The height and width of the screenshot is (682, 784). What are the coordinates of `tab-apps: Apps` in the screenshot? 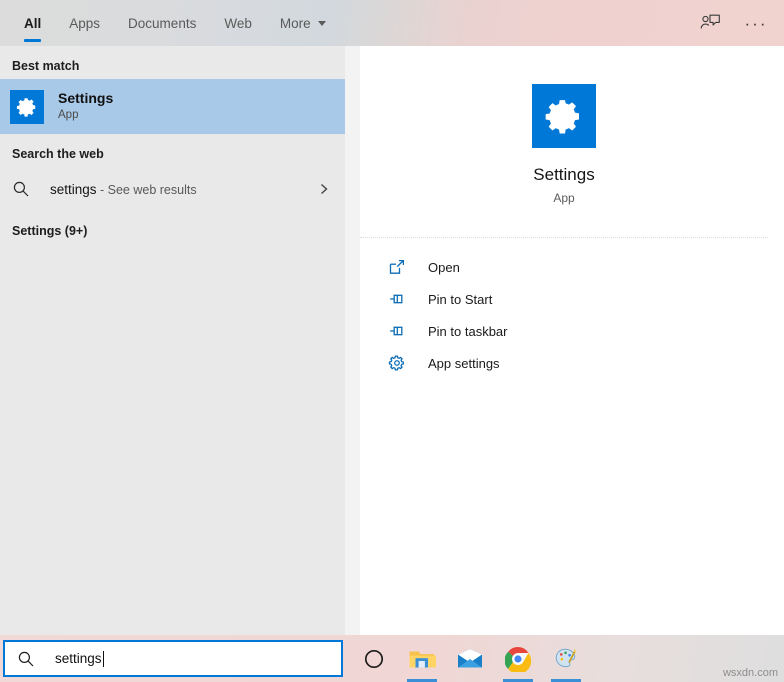 It's located at (84, 23).